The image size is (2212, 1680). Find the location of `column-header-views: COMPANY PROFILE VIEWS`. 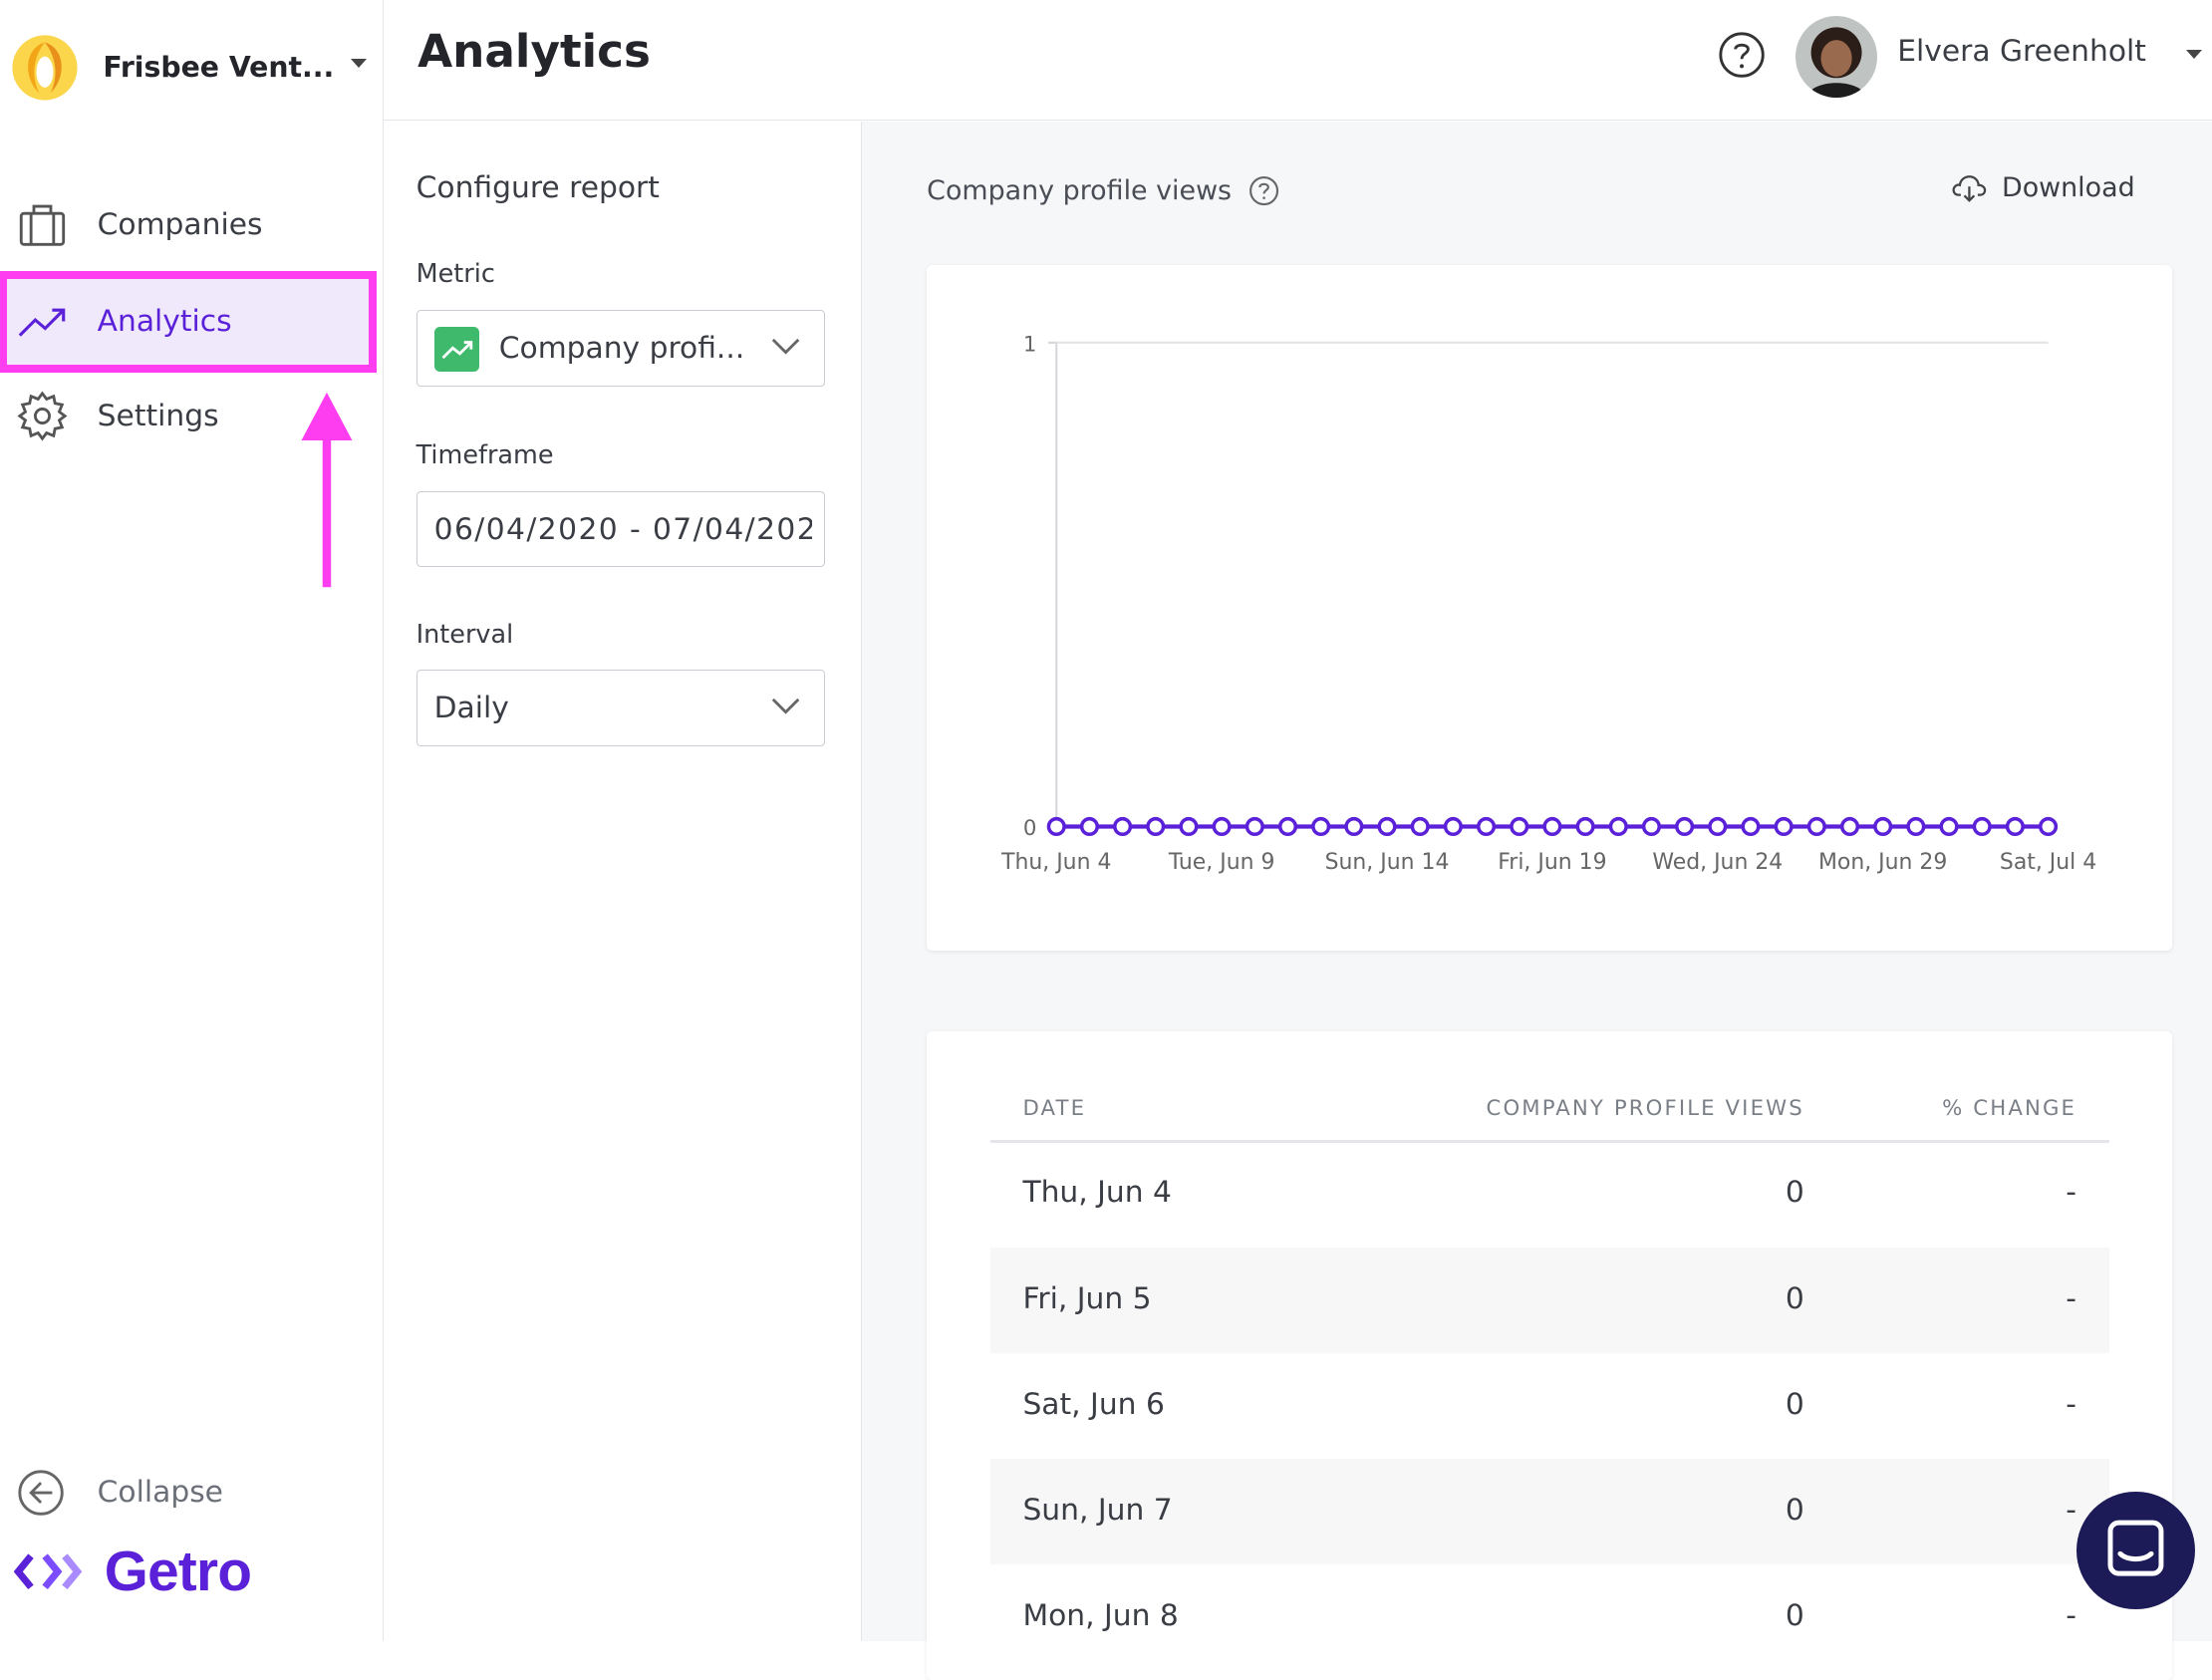

column-header-views: COMPANY PROFILE VIEWS is located at coordinates (1645, 1109).